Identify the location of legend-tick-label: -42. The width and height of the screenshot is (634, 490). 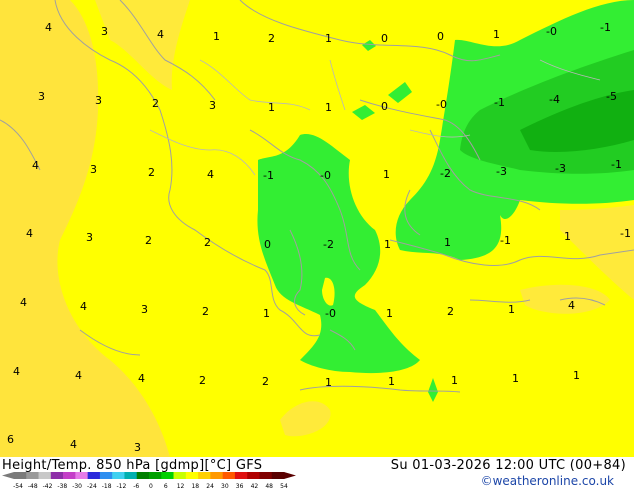
(48, 486).